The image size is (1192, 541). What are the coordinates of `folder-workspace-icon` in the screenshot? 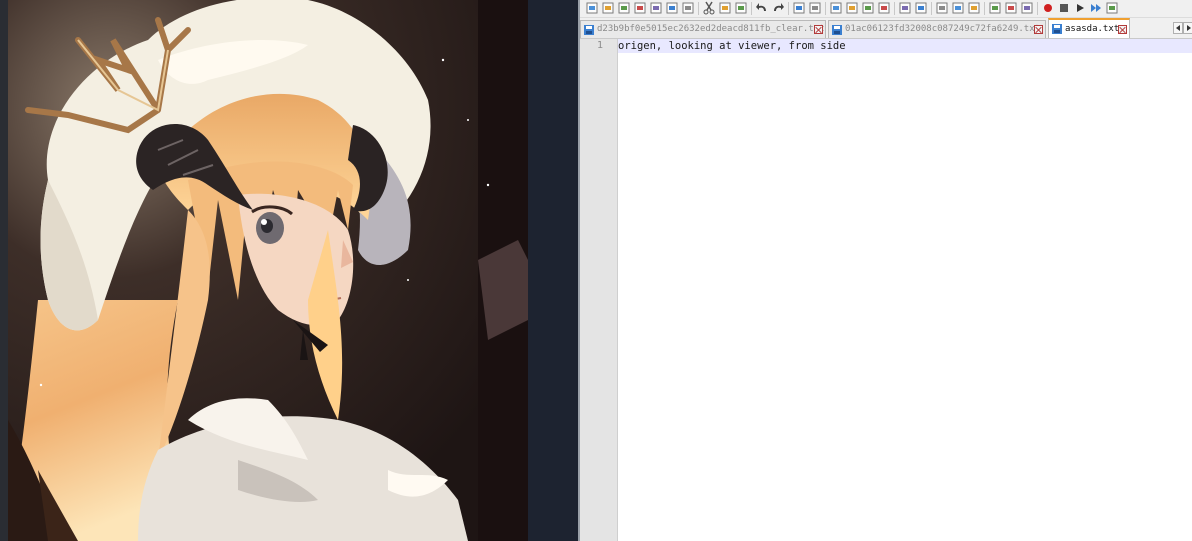 It's located at (1011, 8).